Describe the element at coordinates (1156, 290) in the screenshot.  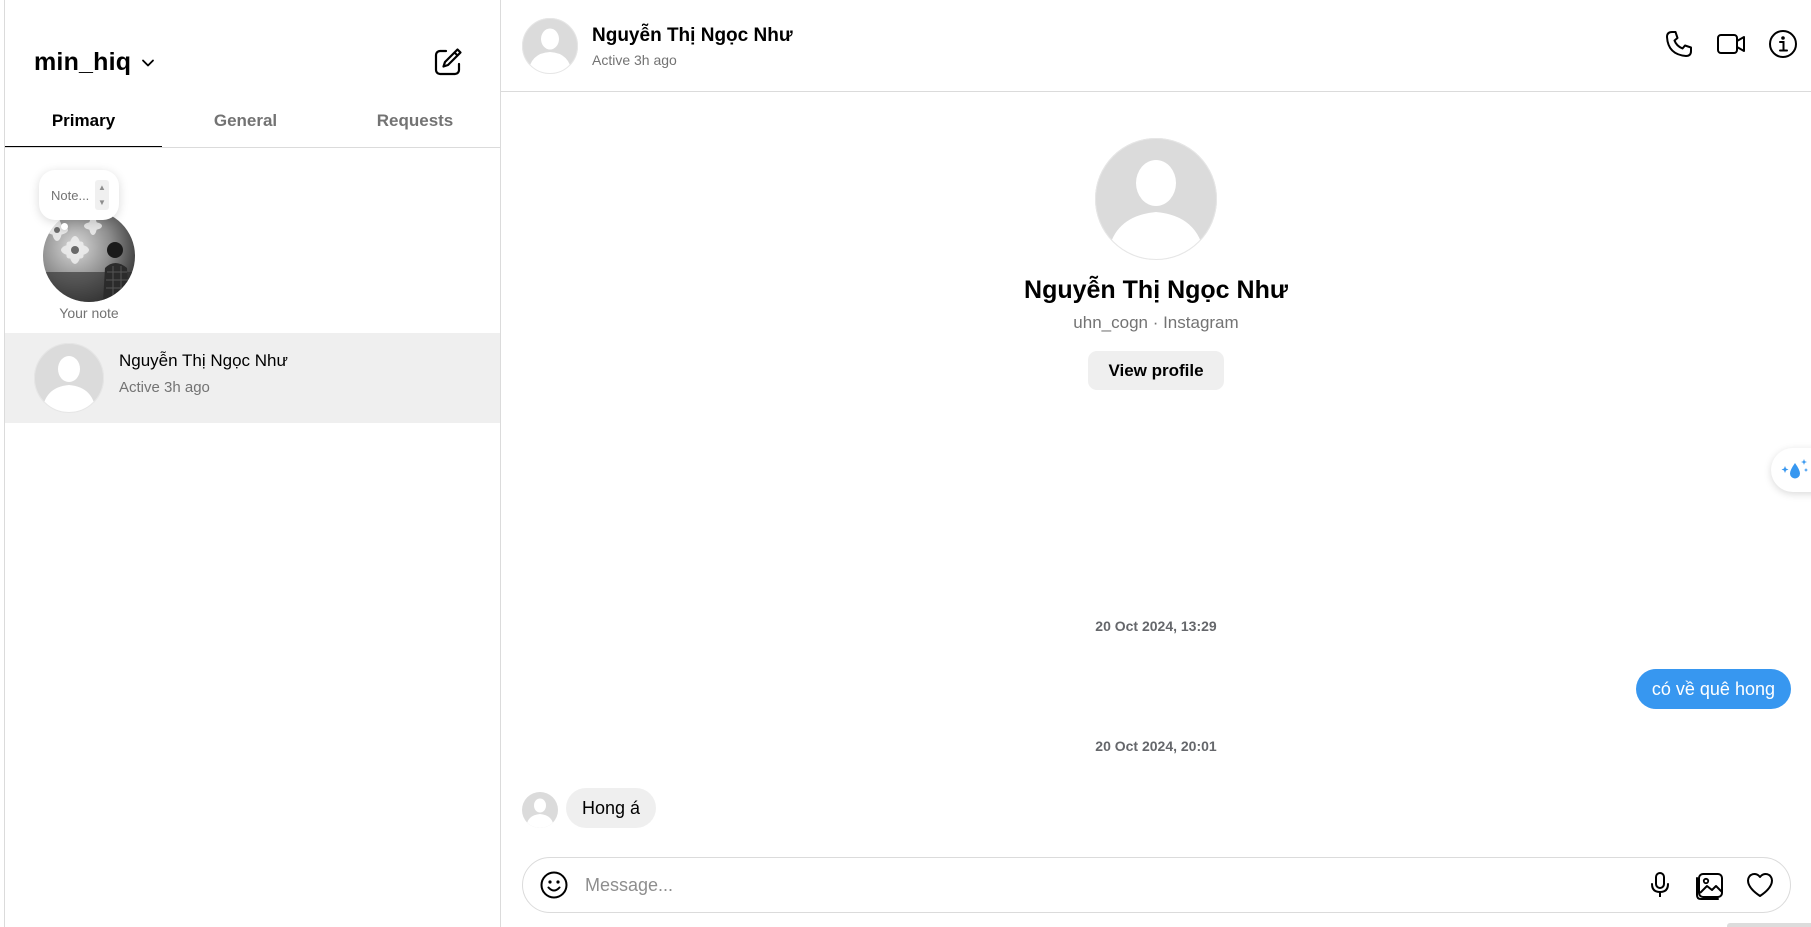
I see `profile-name: Nguyễn Thị Ngọc Như` at that location.